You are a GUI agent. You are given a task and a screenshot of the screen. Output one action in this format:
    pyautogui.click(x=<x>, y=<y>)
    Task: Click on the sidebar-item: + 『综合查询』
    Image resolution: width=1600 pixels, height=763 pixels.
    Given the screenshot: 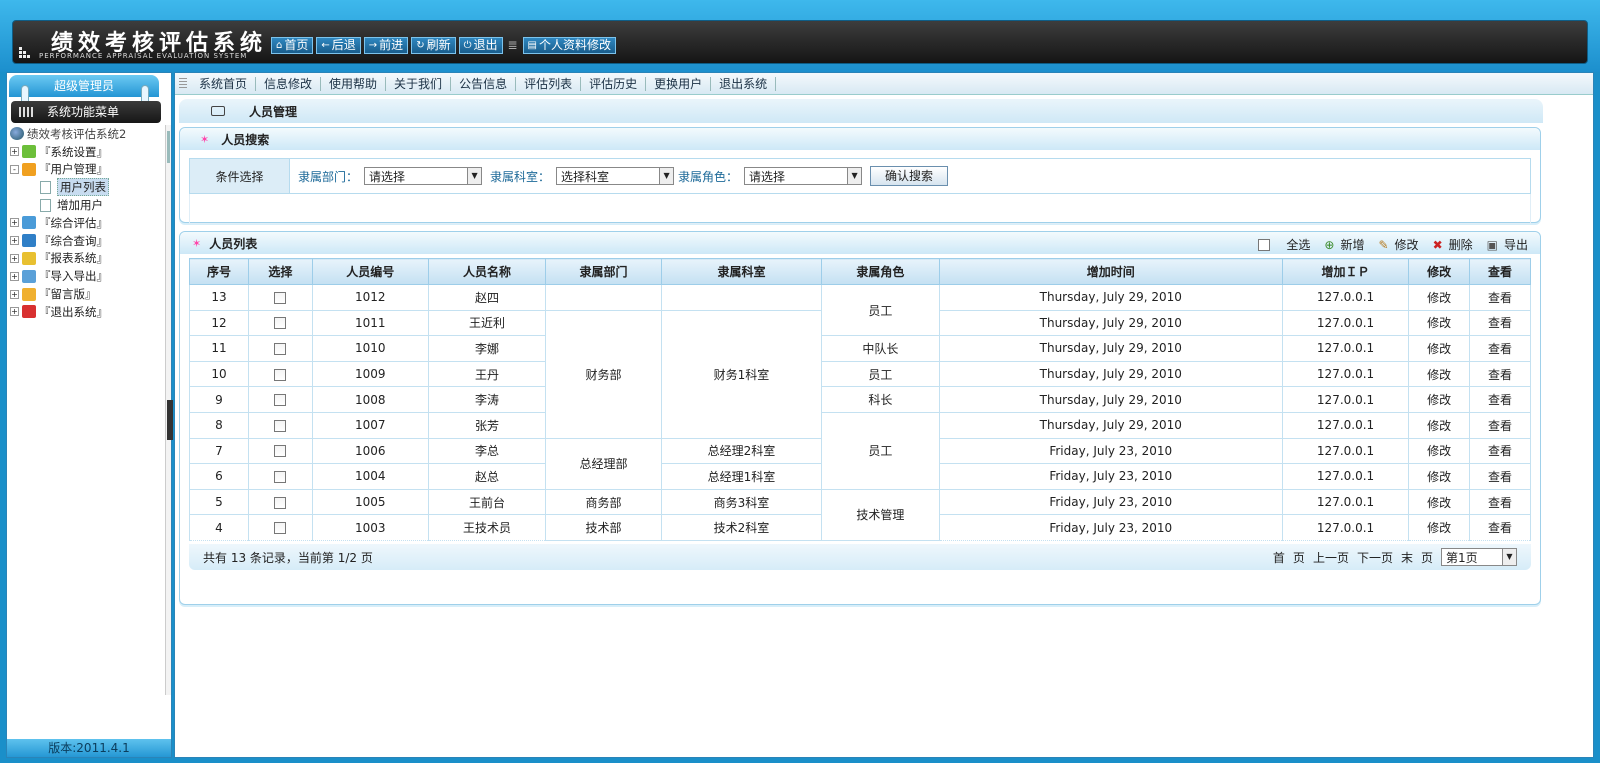 What is the action you would take?
    pyautogui.click(x=86, y=241)
    